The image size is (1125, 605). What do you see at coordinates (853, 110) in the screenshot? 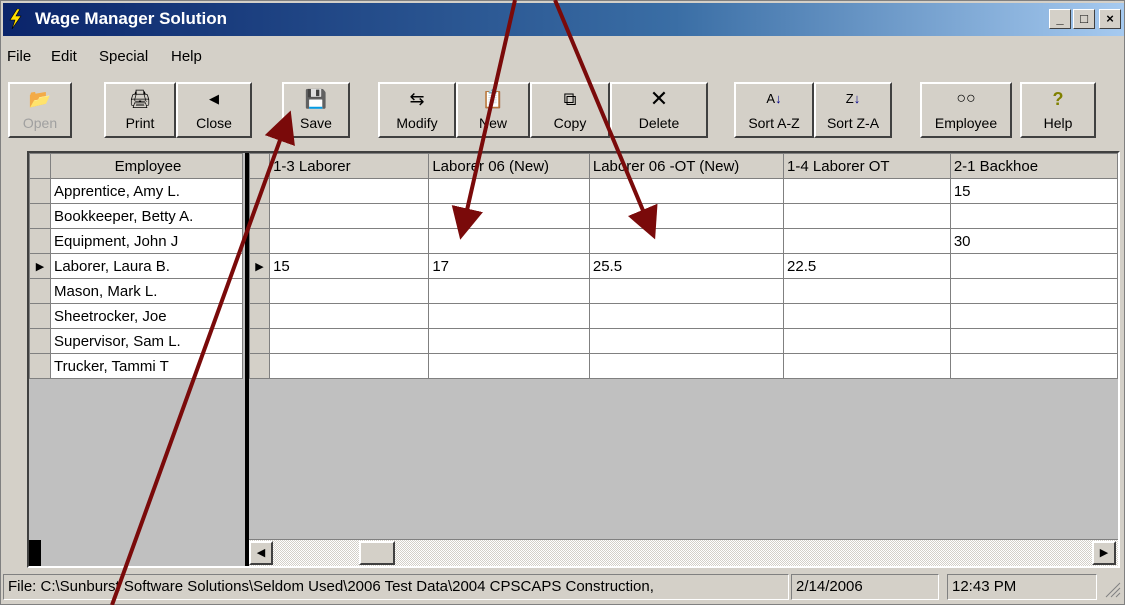
I see `sort-za-button: Z↓ Sort Z-A` at bounding box center [853, 110].